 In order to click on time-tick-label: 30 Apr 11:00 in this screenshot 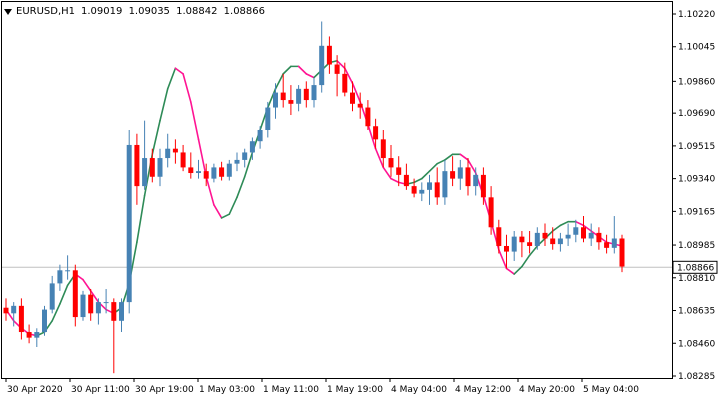, I will do `click(100, 390)`.